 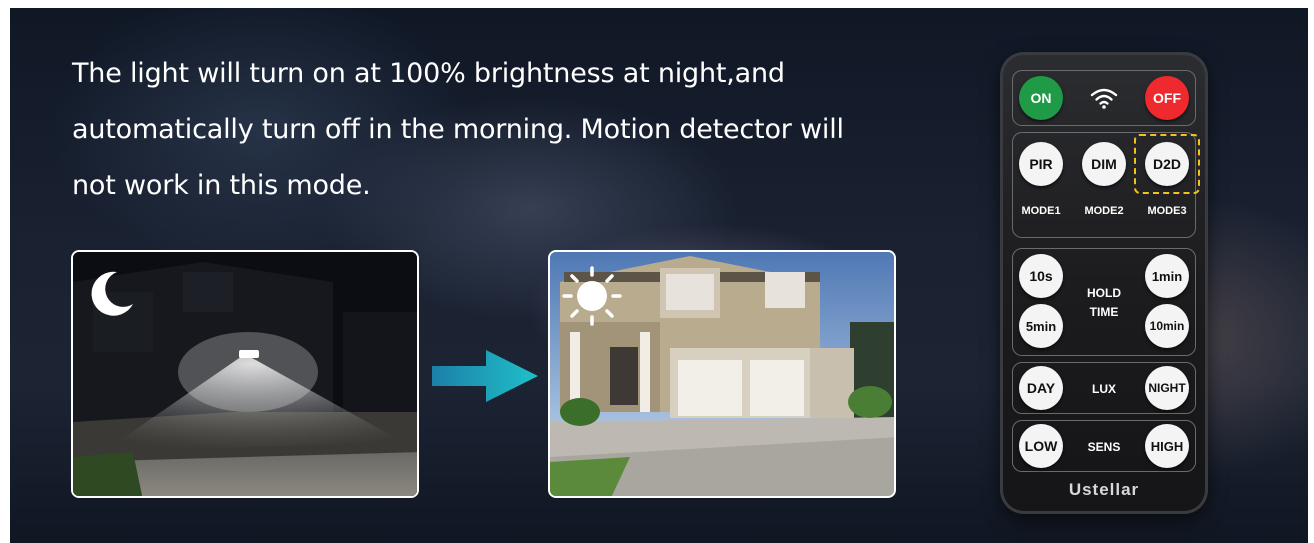 What do you see at coordinates (1167, 211) in the screenshot?
I see `mode3-label: MODE3` at bounding box center [1167, 211].